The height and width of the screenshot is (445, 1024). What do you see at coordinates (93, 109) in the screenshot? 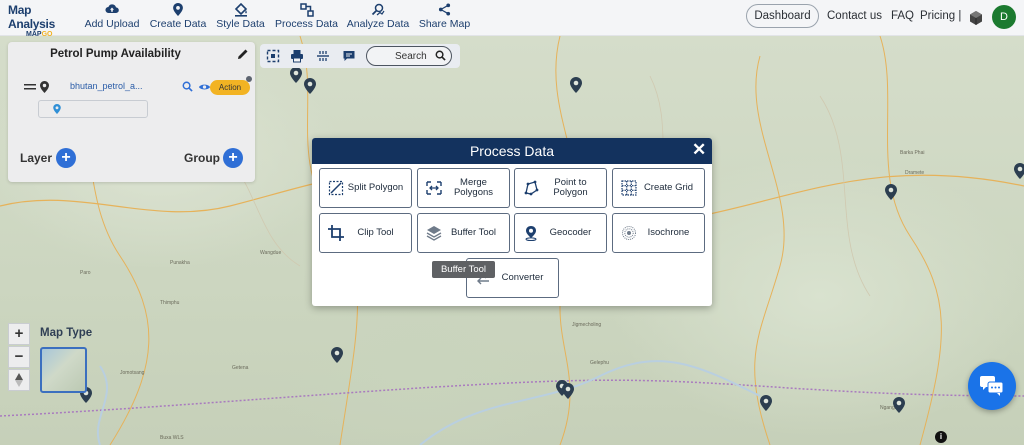
I see `layer-location-input` at bounding box center [93, 109].